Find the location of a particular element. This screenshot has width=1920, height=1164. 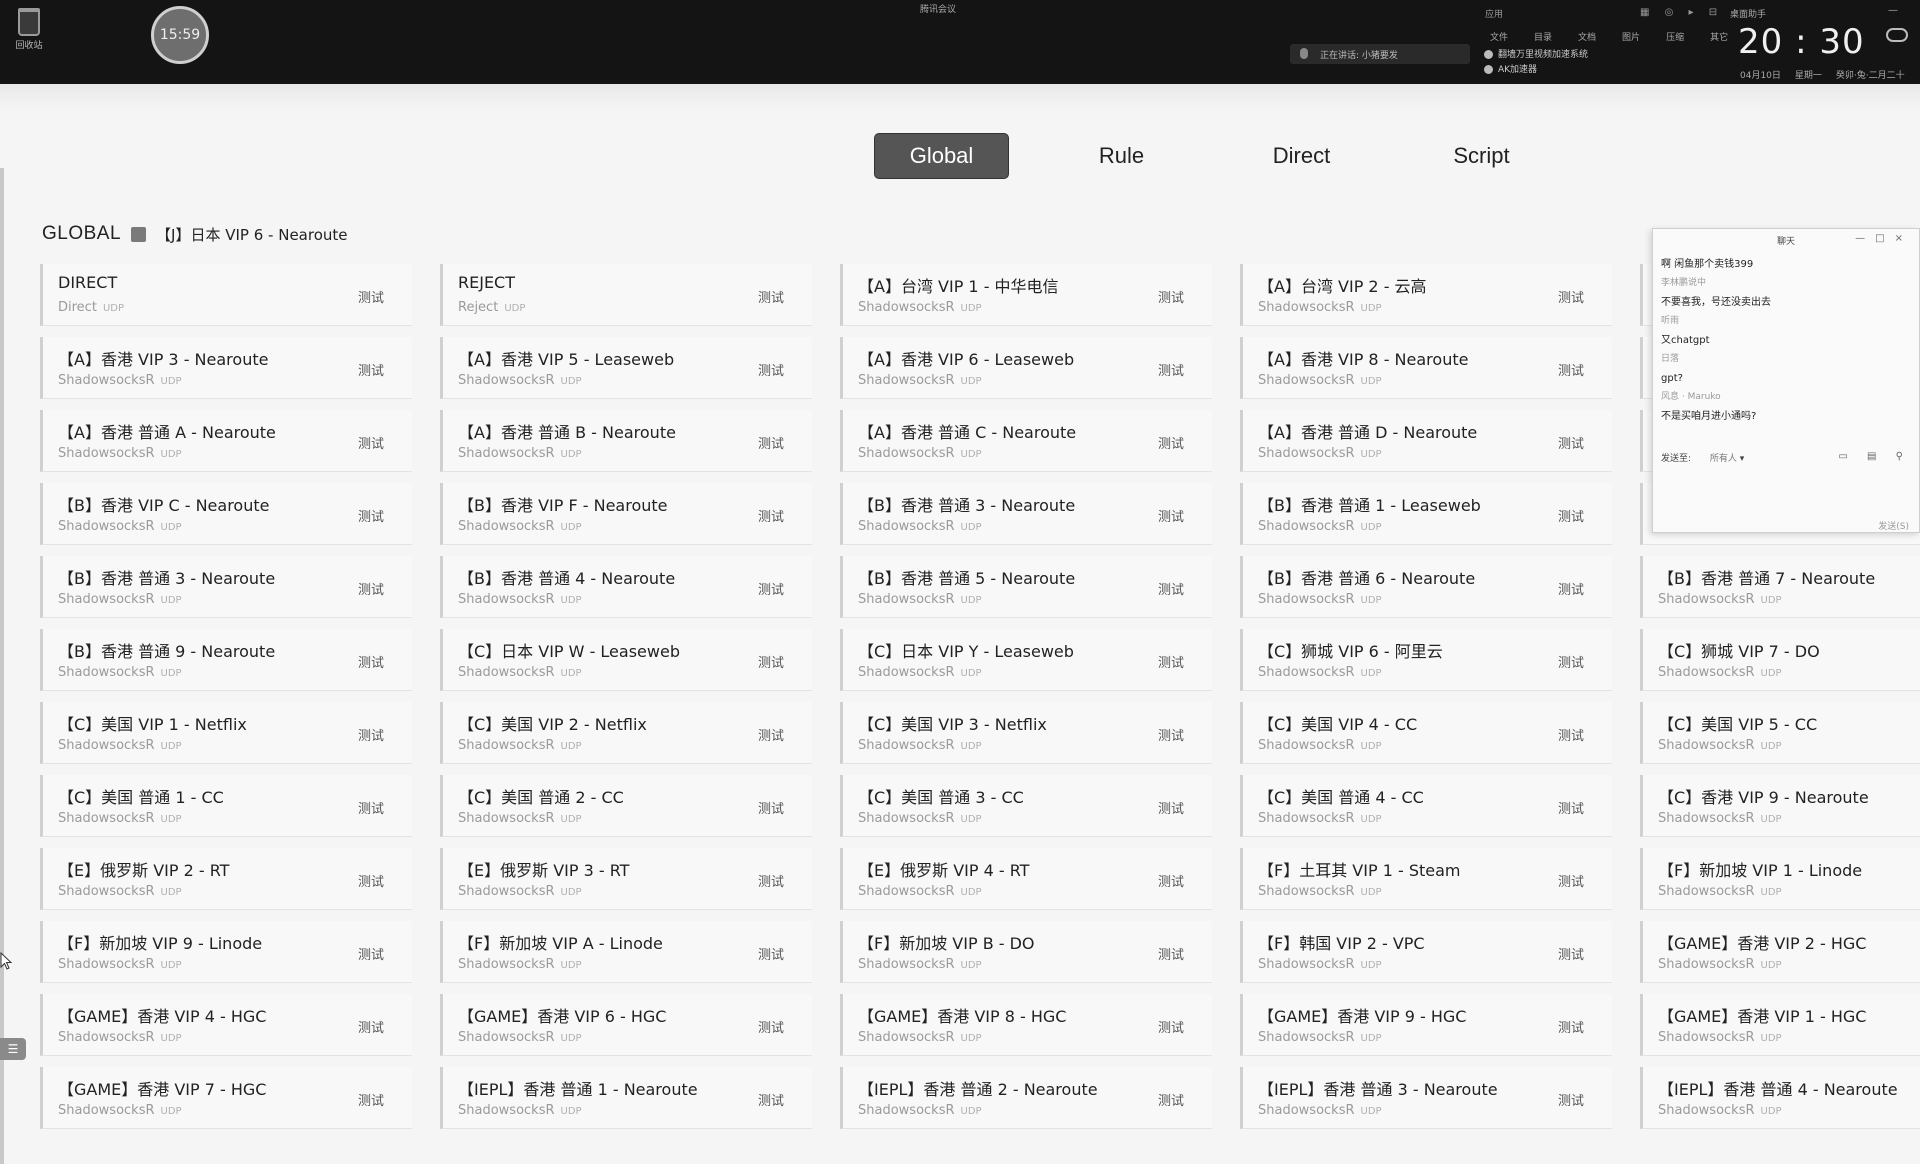

proxy-card: 【IEPL】香港 普通 4 - Nearoute ShadowsocksR UDP is located at coordinates (1780, 1098).